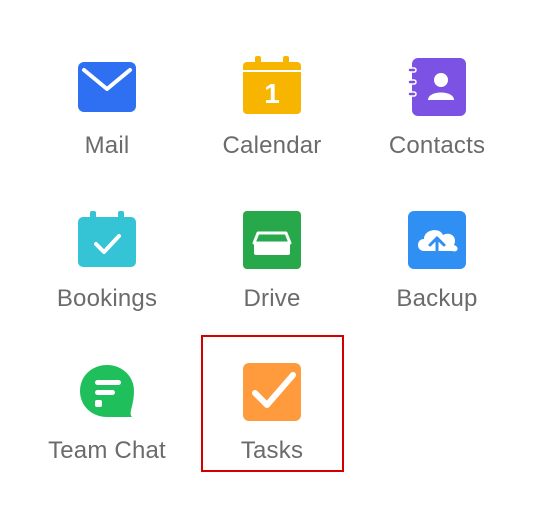 This screenshot has height=516, width=542. I want to click on app-label: Calendar, so click(272, 145).